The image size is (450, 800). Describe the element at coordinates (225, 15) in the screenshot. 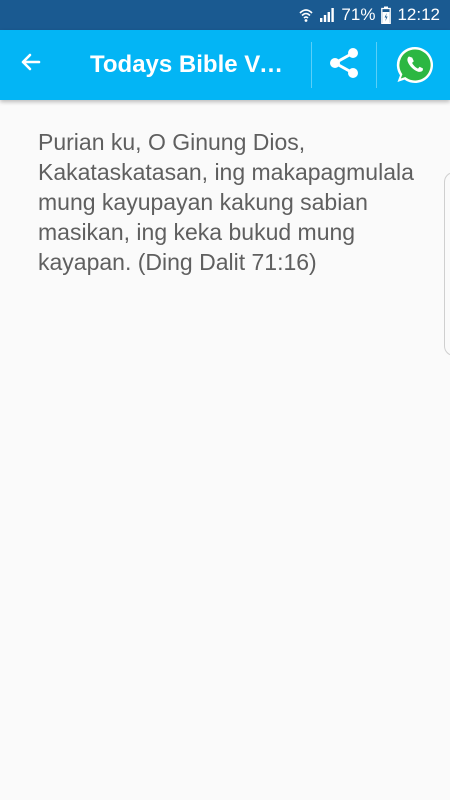

I see `status-bar: 71% 12:12` at that location.